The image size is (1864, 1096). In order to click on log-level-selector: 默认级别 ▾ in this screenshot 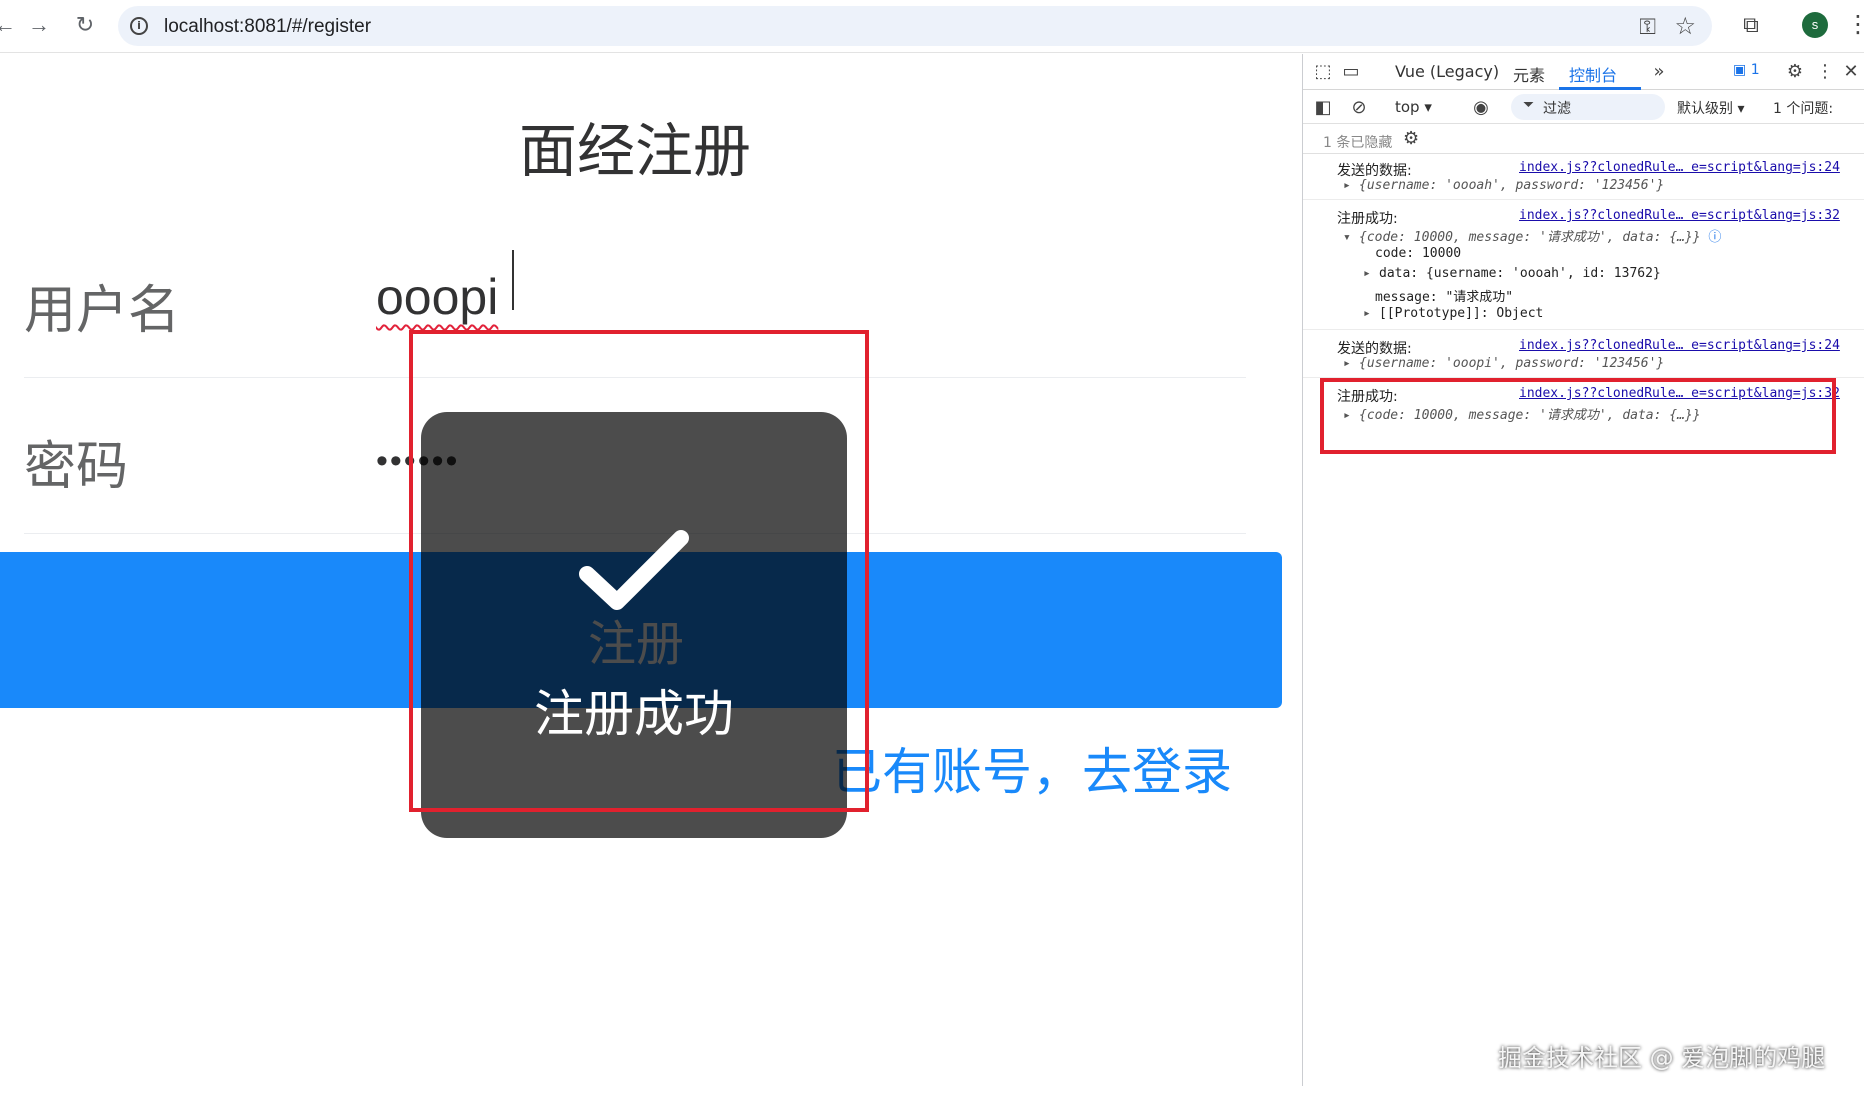, I will do `click(1710, 108)`.